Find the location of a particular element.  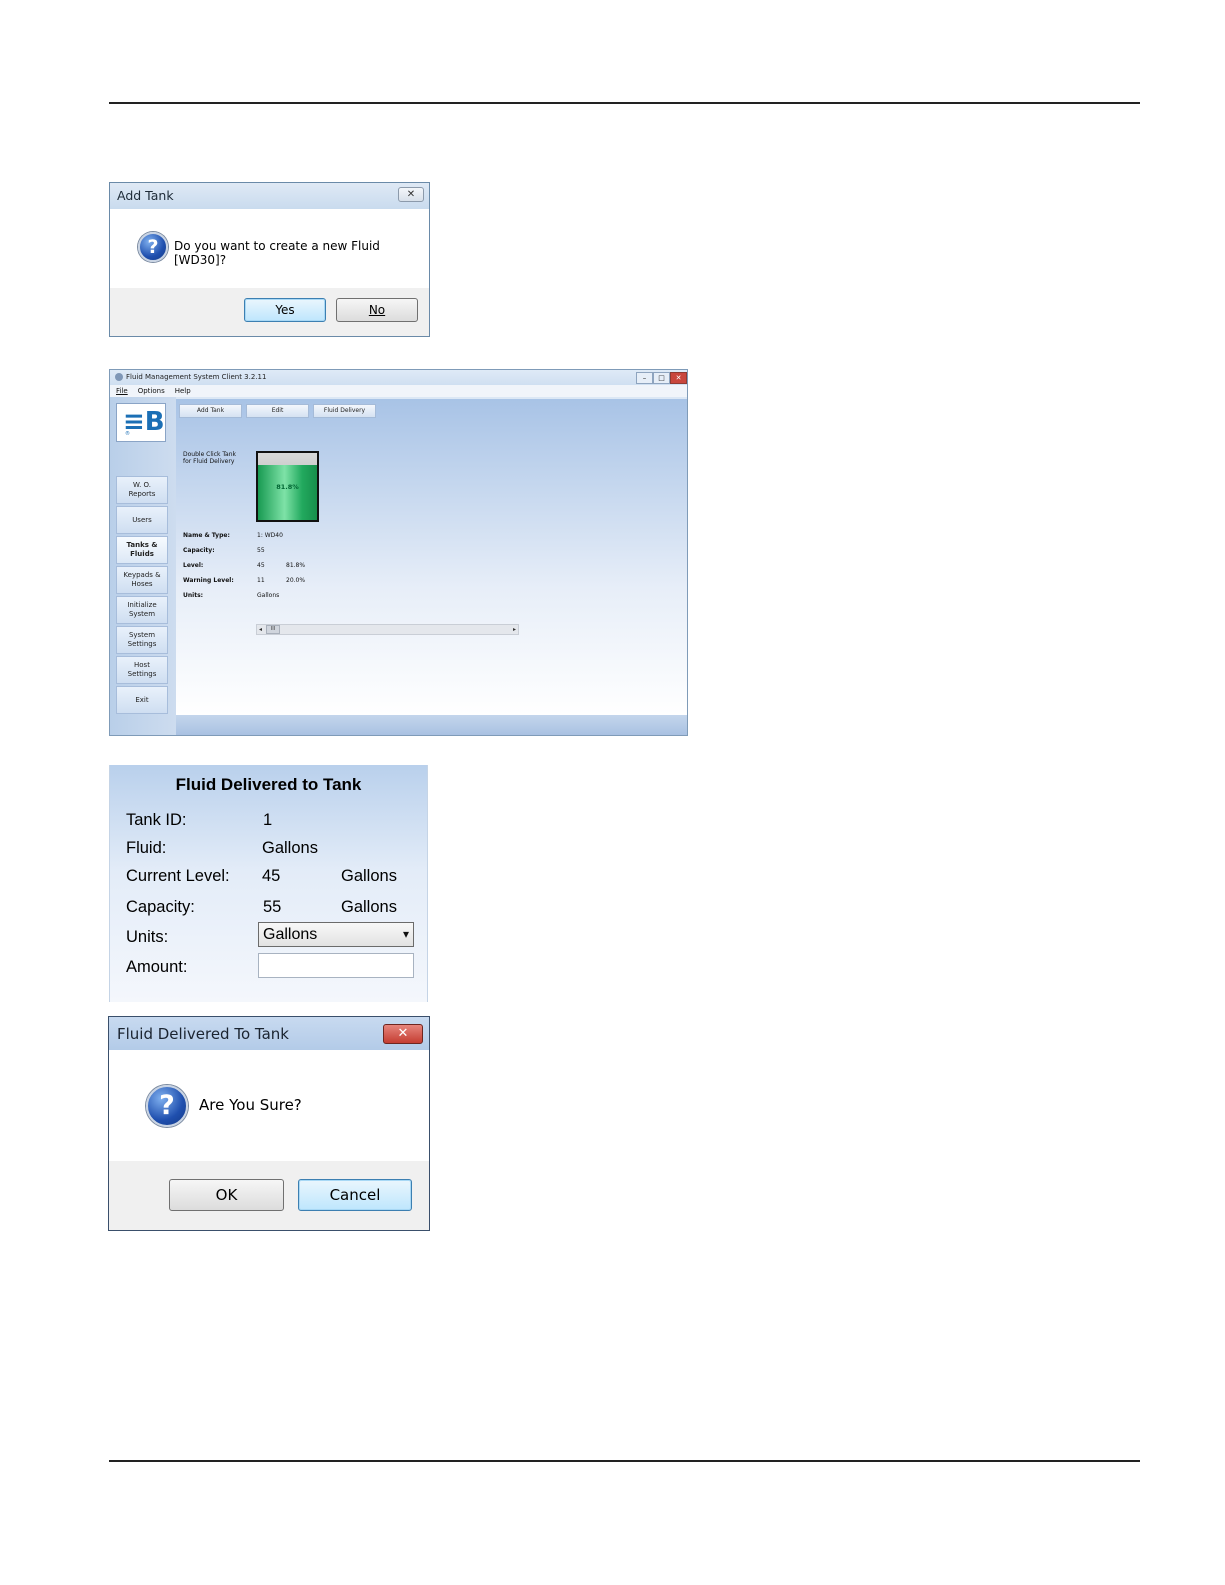

nav-label: Users is located at coordinates (142, 519).